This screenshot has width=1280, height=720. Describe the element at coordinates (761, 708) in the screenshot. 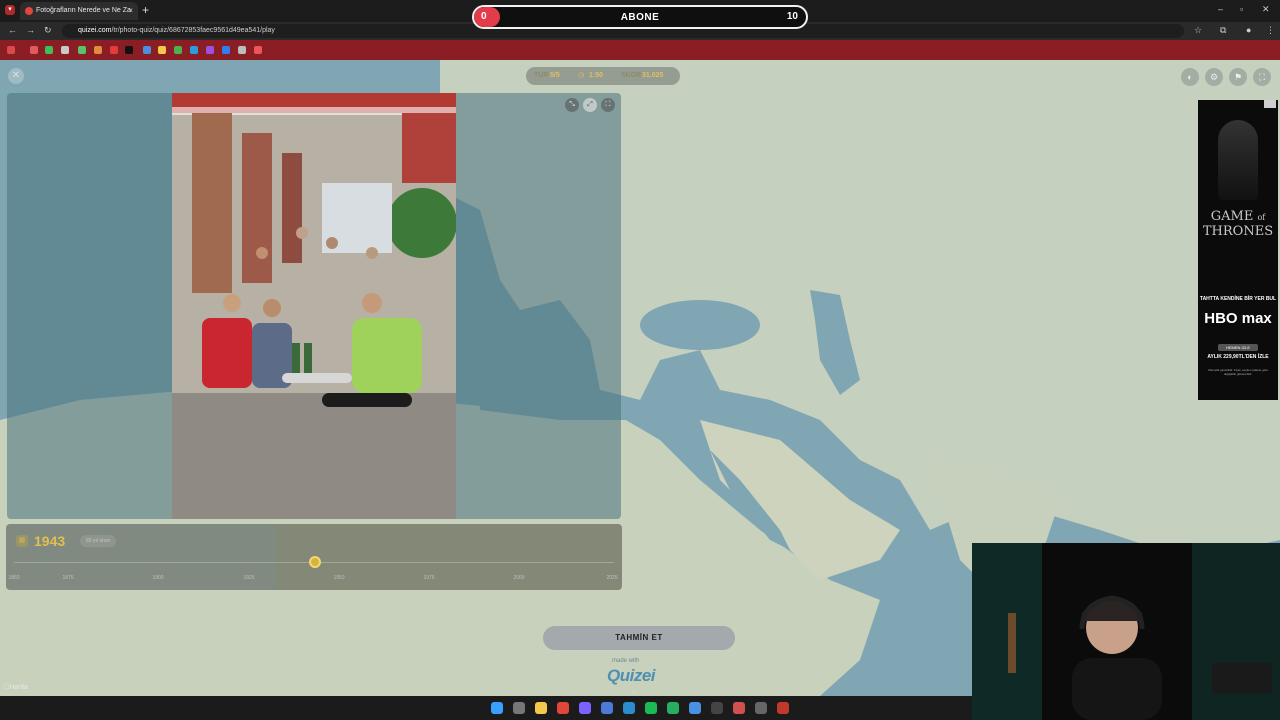

I see `mail-icon` at that location.